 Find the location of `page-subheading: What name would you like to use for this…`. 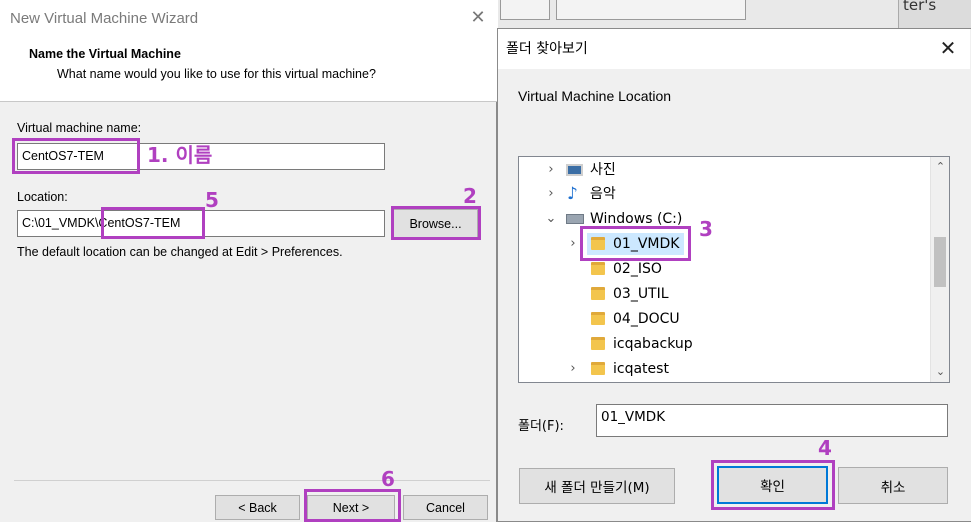

page-subheading: What name would you like to use for this… is located at coordinates (216, 74).